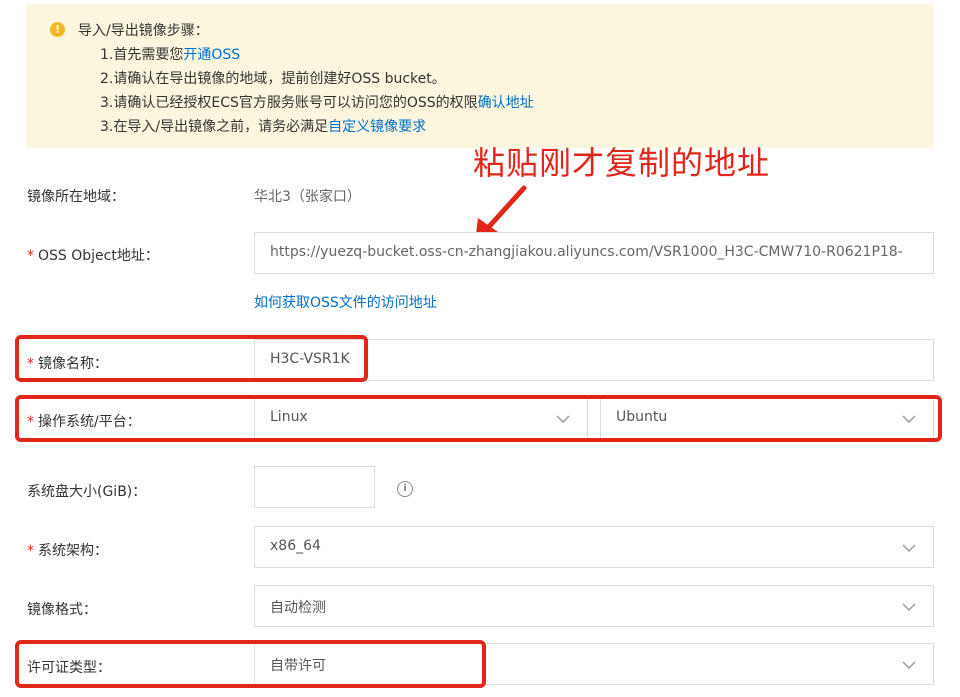 This screenshot has width=960, height=697. Describe the element at coordinates (405, 489) in the screenshot. I see `info-icon: i` at that location.